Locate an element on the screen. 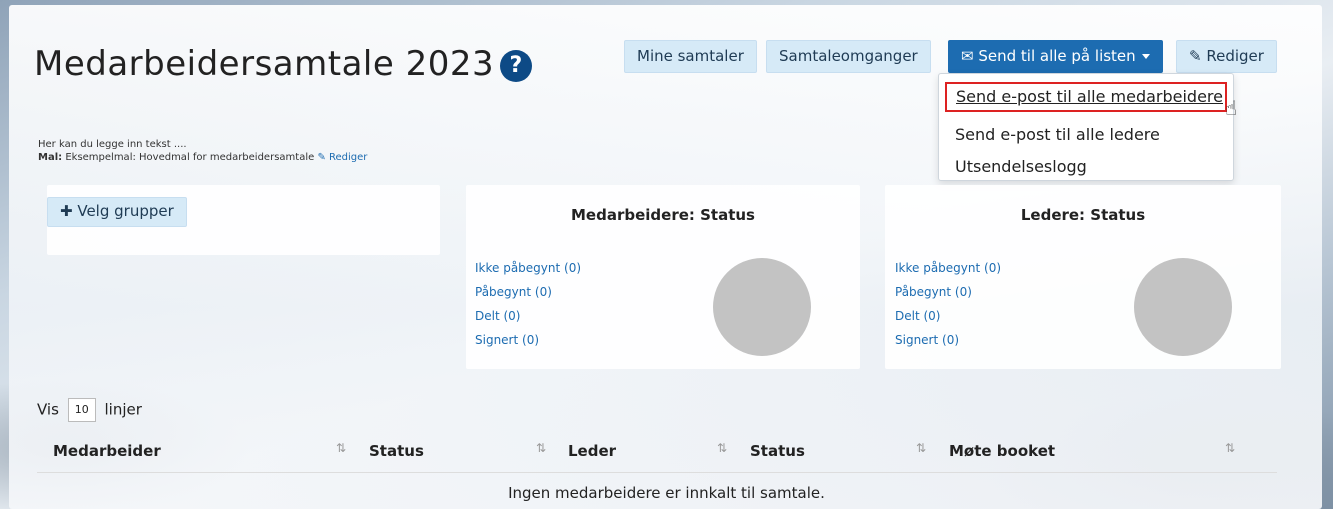 The width and height of the screenshot is (1333, 509). column-header-mote-booket: Møte booket is located at coordinates (1002, 451).